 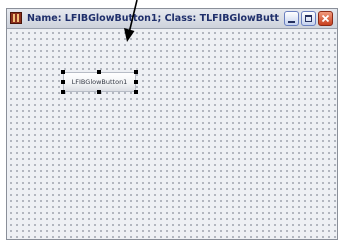 What do you see at coordinates (63, 92) in the screenshot?
I see `selection-handle-bottom-left` at bounding box center [63, 92].